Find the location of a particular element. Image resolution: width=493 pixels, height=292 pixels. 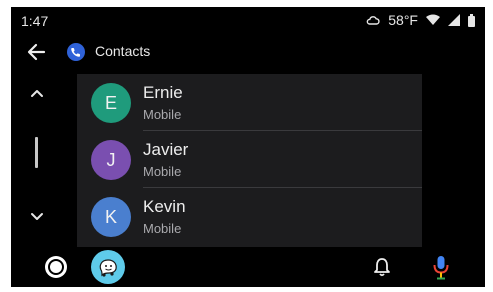

weather-temperature: 58°F is located at coordinates (403, 20).